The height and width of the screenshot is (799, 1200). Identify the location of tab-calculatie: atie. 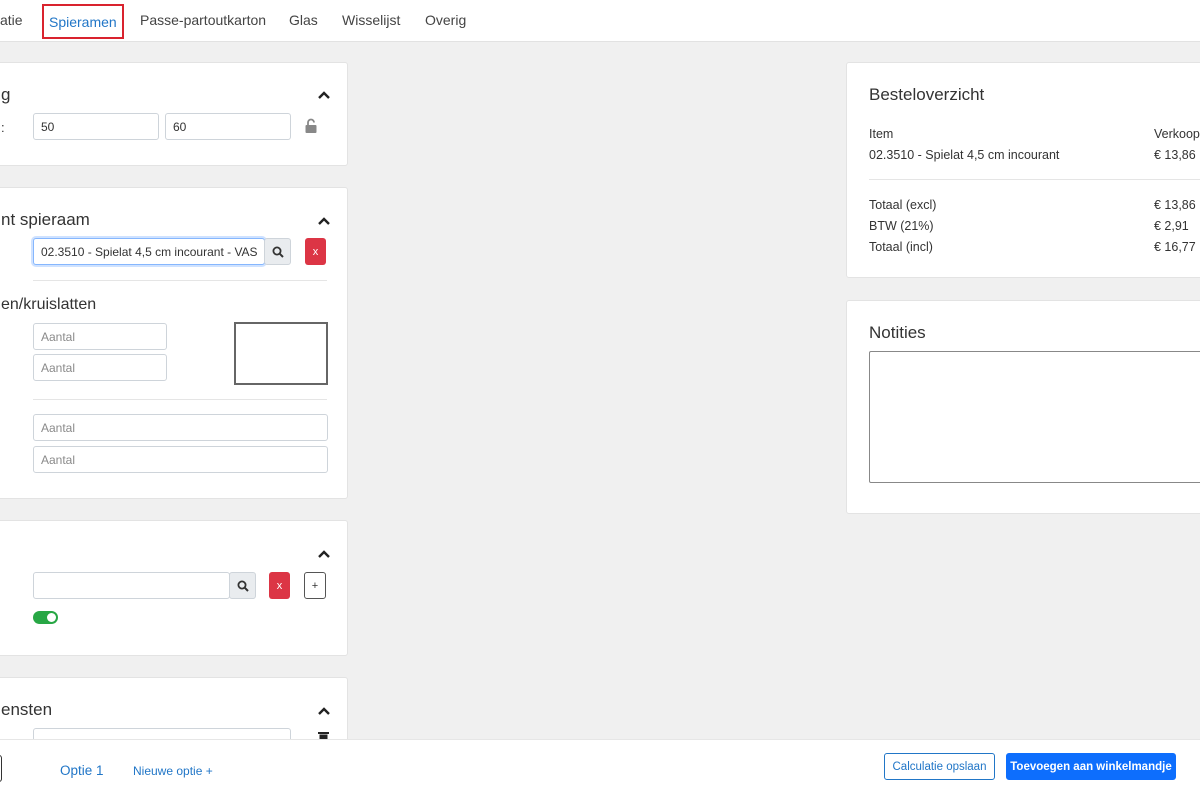
(11, 21).